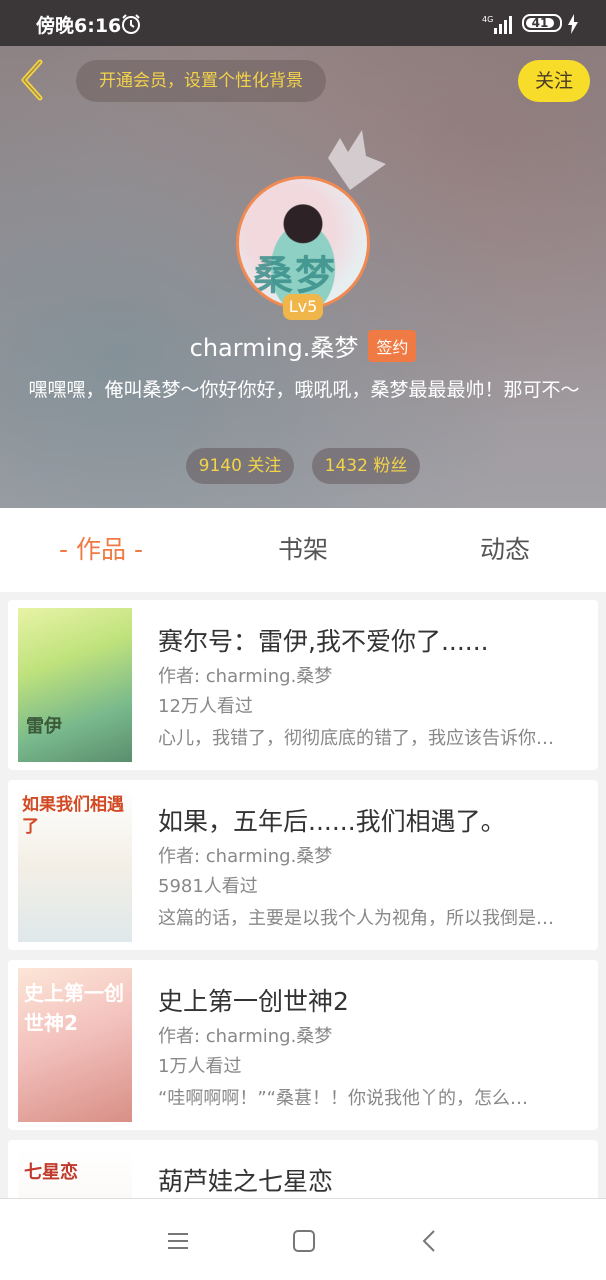 The width and height of the screenshot is (606, 1280). I want to click on cover-title: 史上第一创世神2, so click(74, 1008).